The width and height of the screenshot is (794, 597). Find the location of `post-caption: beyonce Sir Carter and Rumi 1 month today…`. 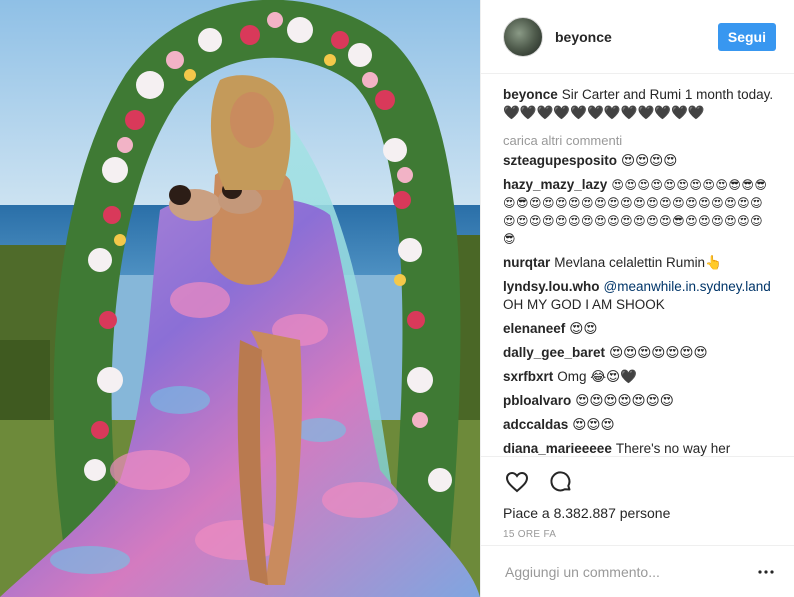

post-caption: beyonce Sir Carter and Rumi 1 month today… is located at coordinates (639, 104).